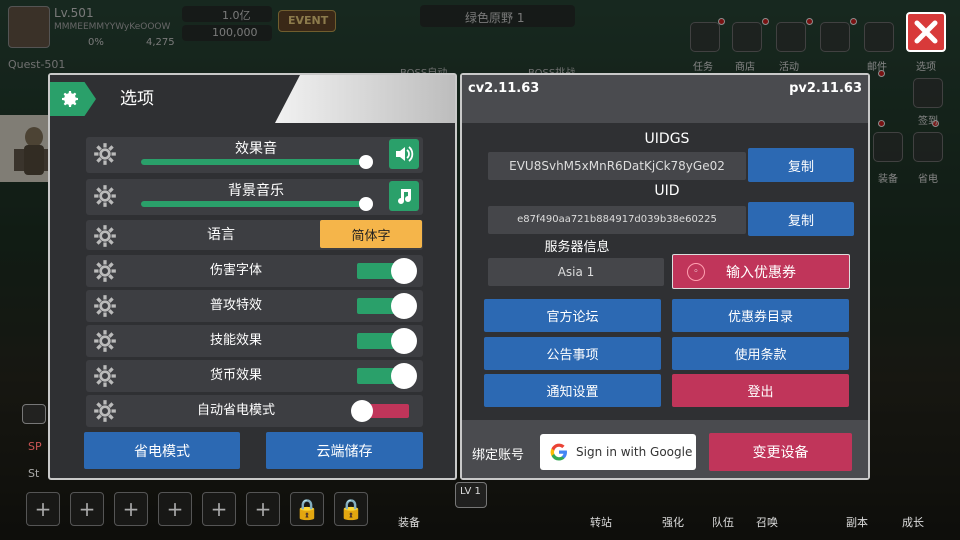  Describe the element at coordinates (617, 220) in the screenshot. I see `uid-value: e87f490aa721b884917d039b38e60225` at that location.